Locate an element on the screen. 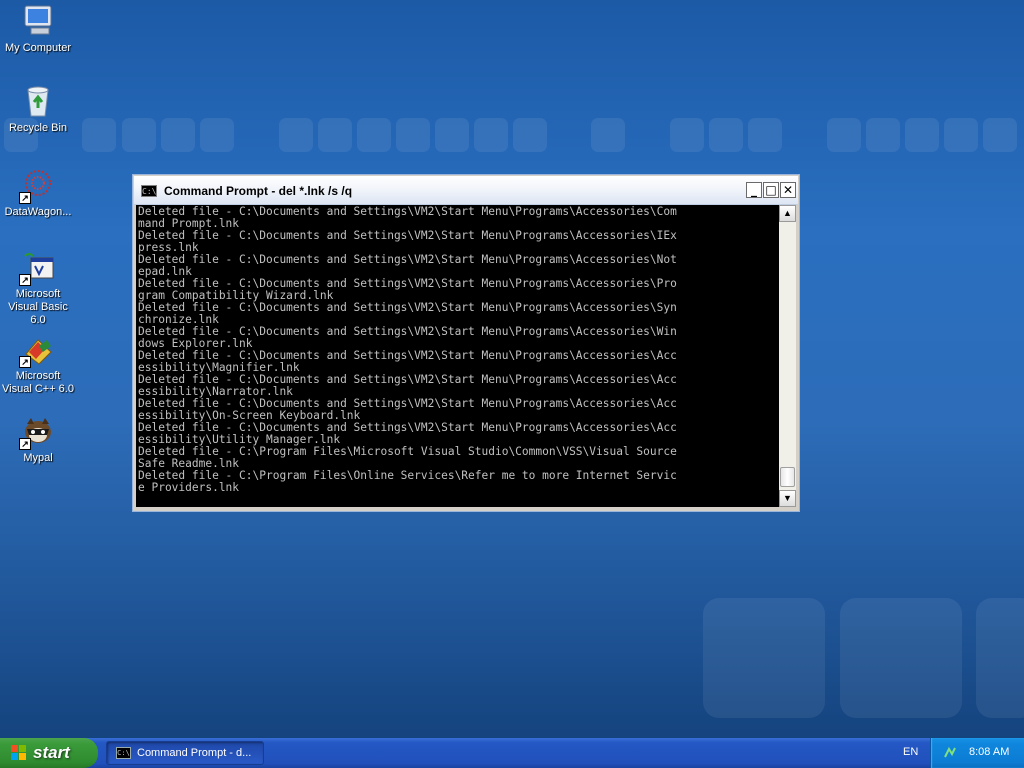  visual-basic-icon: ↗ is located at coordinates (37, 268).